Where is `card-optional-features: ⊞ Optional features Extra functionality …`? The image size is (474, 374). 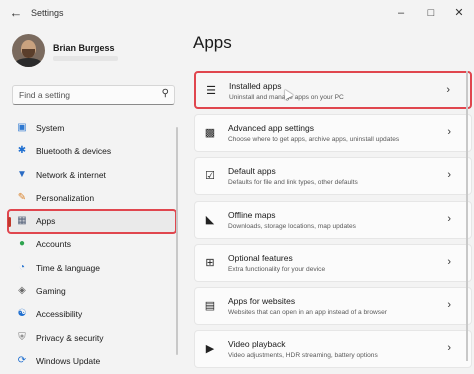 card-optional-features: ⊞ Optional features Extra functionality … is located at coordinates (333, 262).